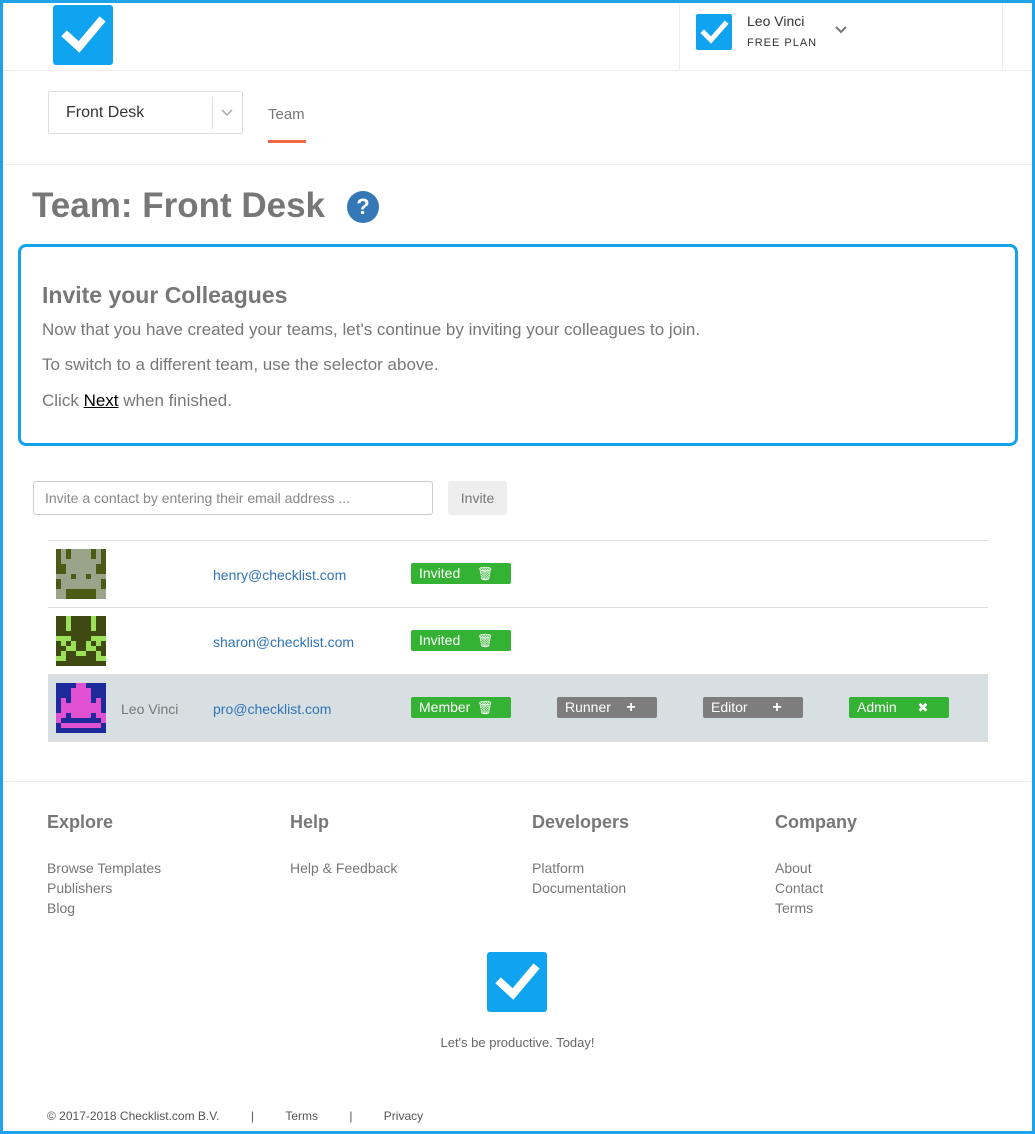 Image resolution: width=1035 pixels, height=1134 pixels. I want to click on footer-column-company: Company About Contact Terms, so click(816, 865).